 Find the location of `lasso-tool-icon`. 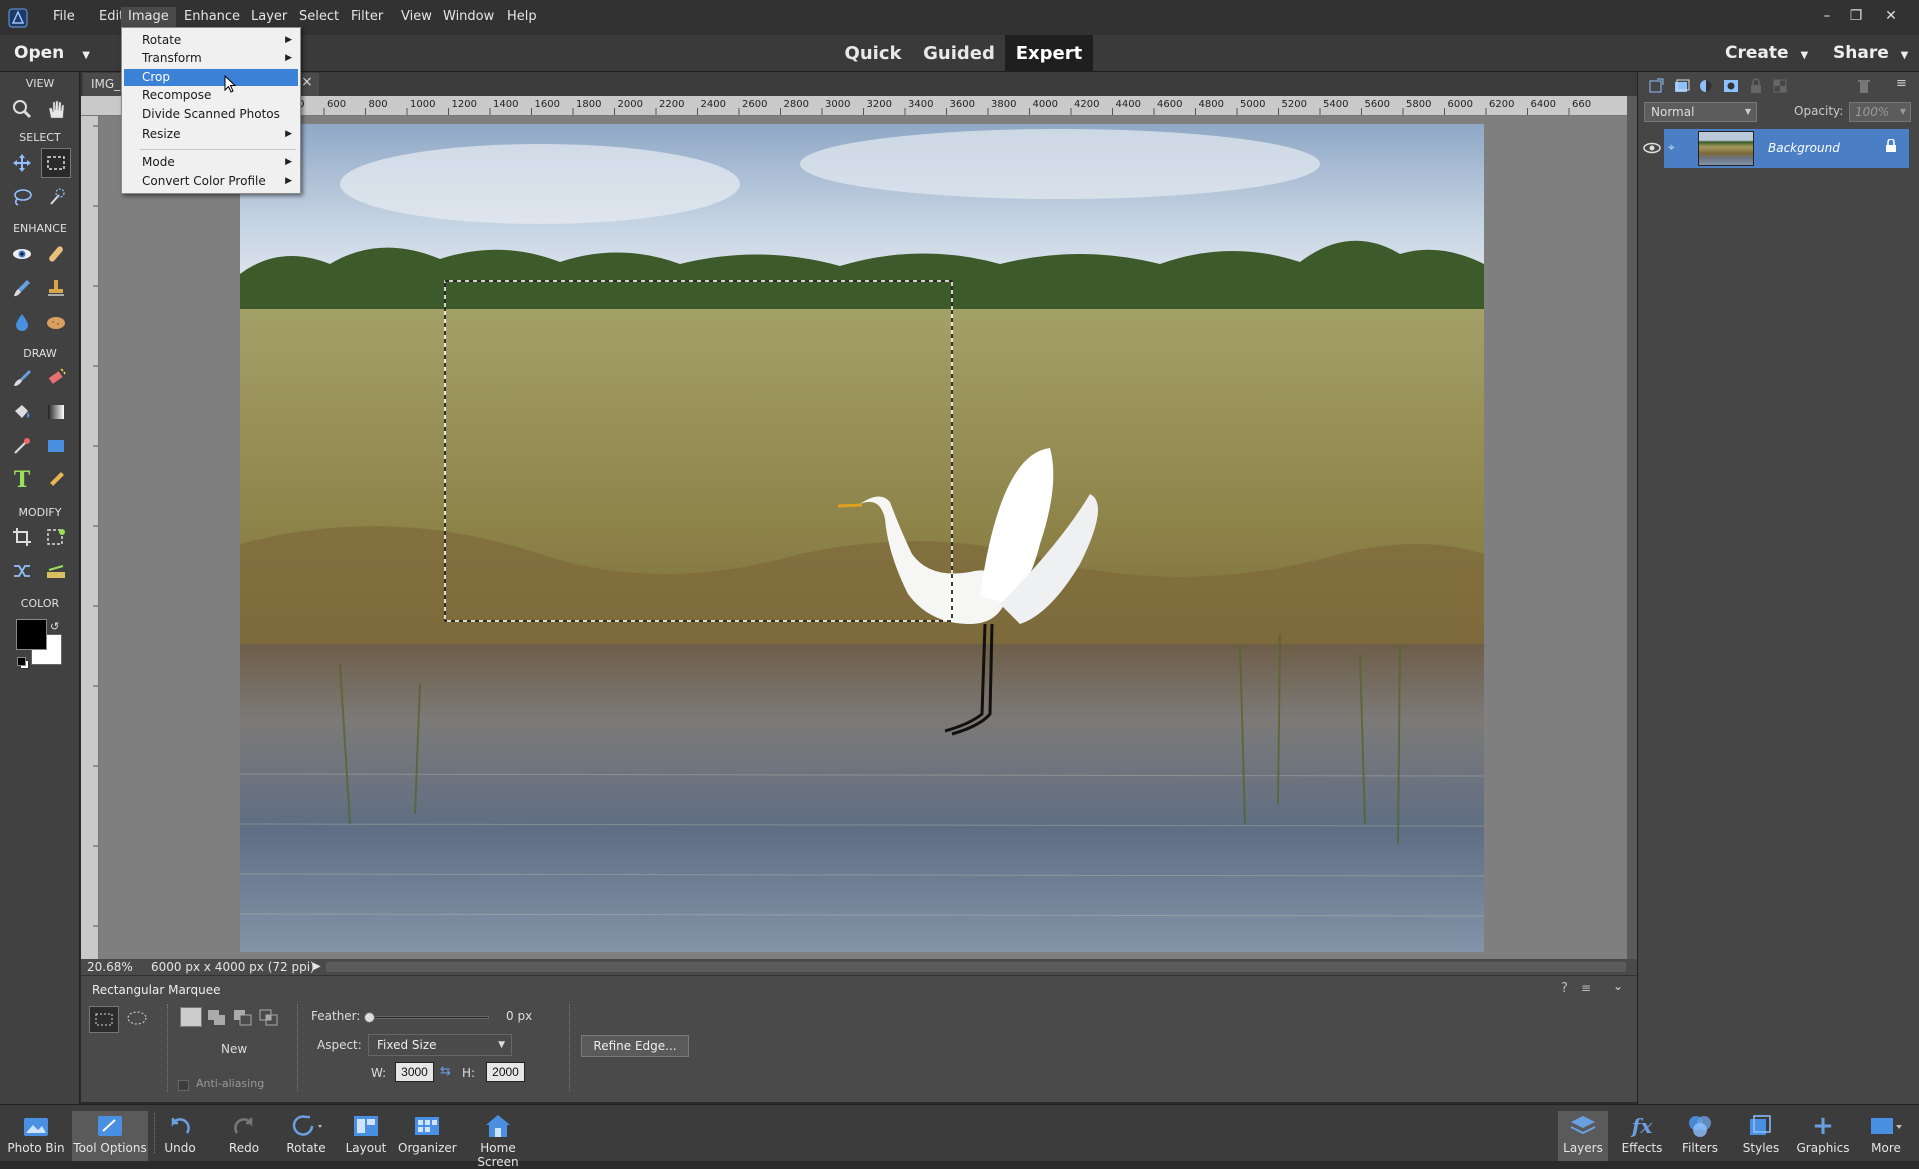

lasso-tool-icon is located at coordinates (22, 197).